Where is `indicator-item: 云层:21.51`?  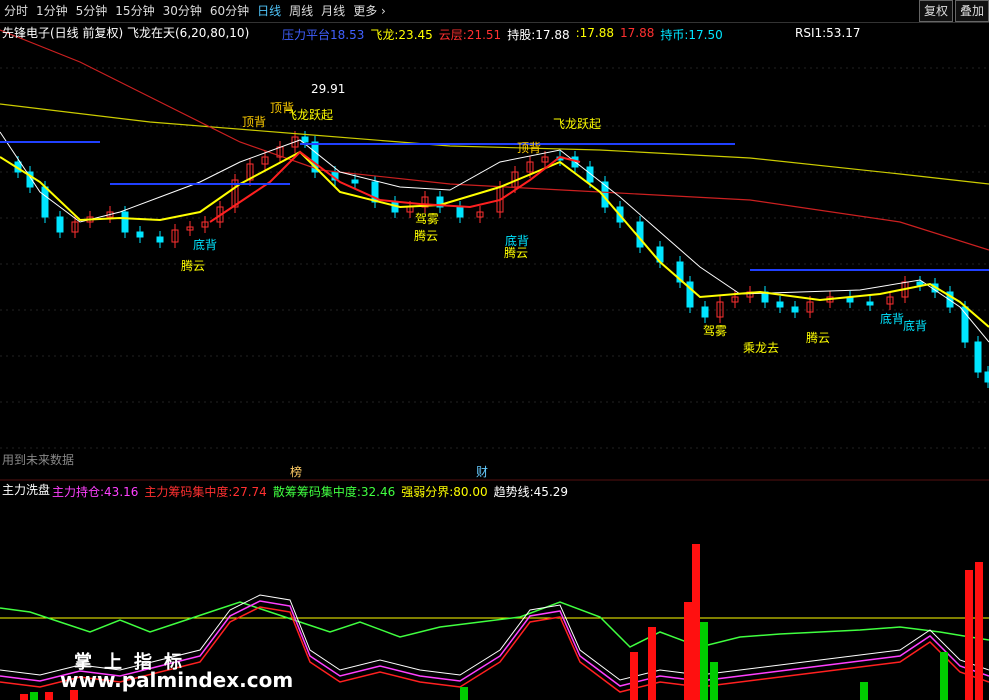 indicator-item: 云层:21.51 is located at coordinates (470, 34).